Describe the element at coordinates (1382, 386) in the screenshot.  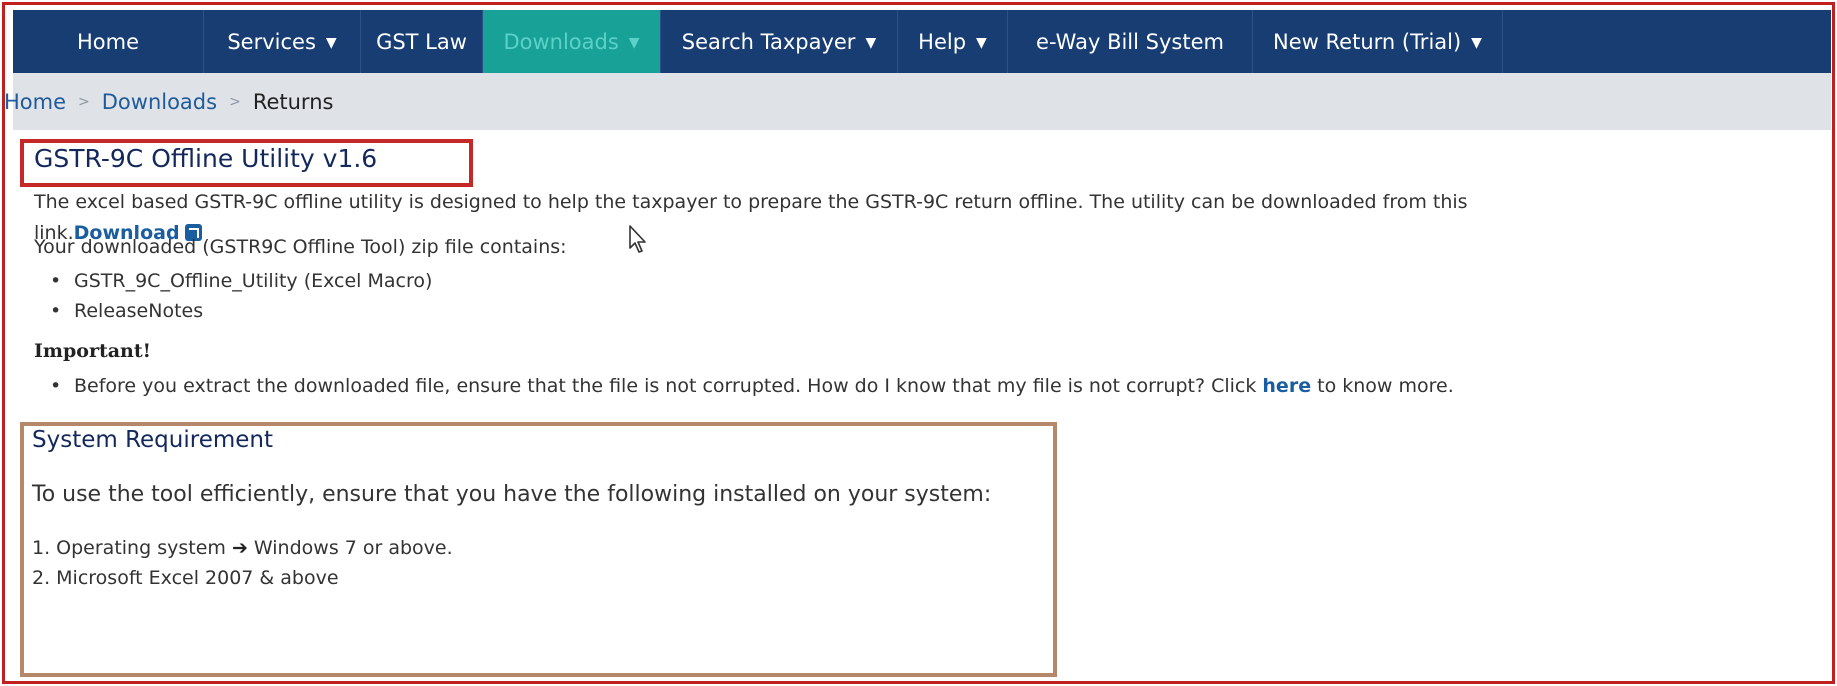
I see `important-suffix: to know more.` at that location.